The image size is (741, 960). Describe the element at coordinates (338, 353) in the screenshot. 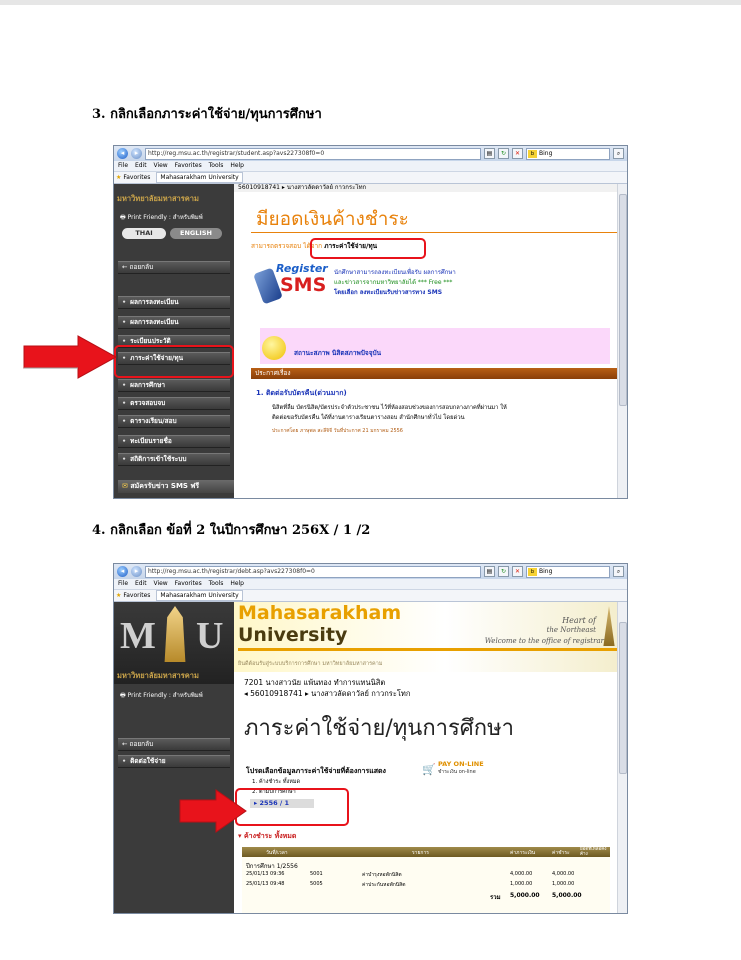

I see `status-text: สถานะสภาพ นิสิตสภาพปัจจุบัน` at that location.